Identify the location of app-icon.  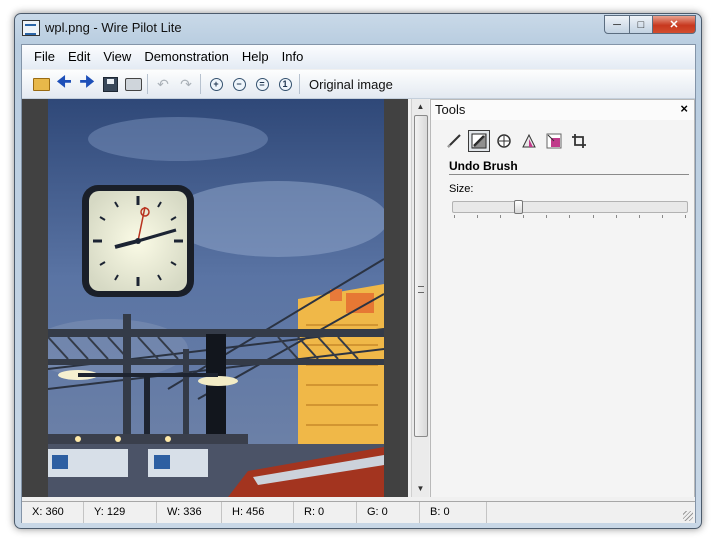
(31, 28).